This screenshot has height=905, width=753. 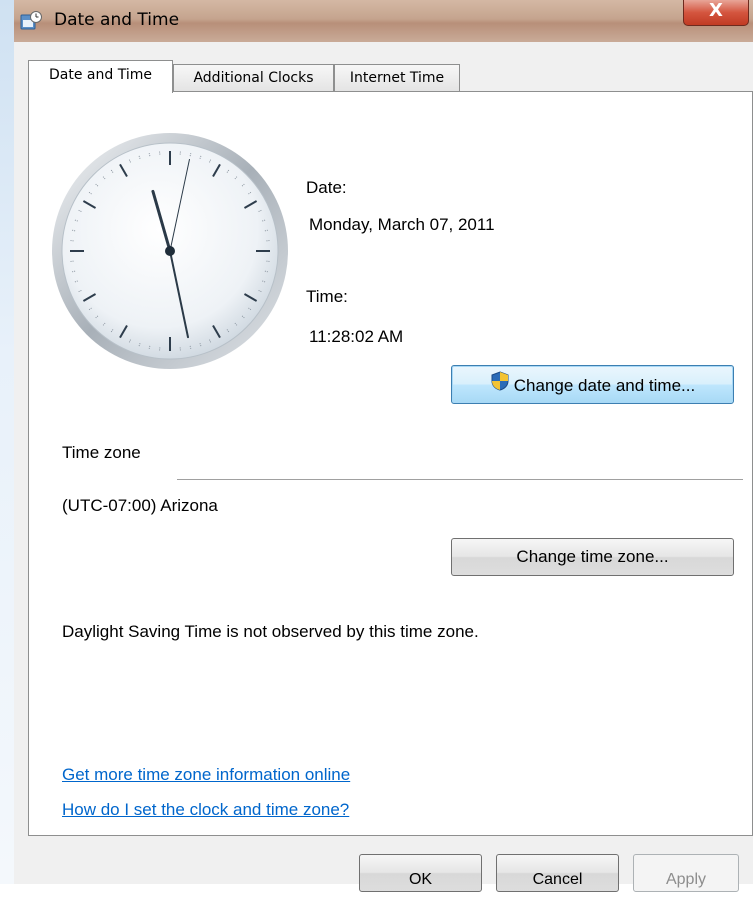 I want to click on clock-center-pin, so click(x=170, y=251).